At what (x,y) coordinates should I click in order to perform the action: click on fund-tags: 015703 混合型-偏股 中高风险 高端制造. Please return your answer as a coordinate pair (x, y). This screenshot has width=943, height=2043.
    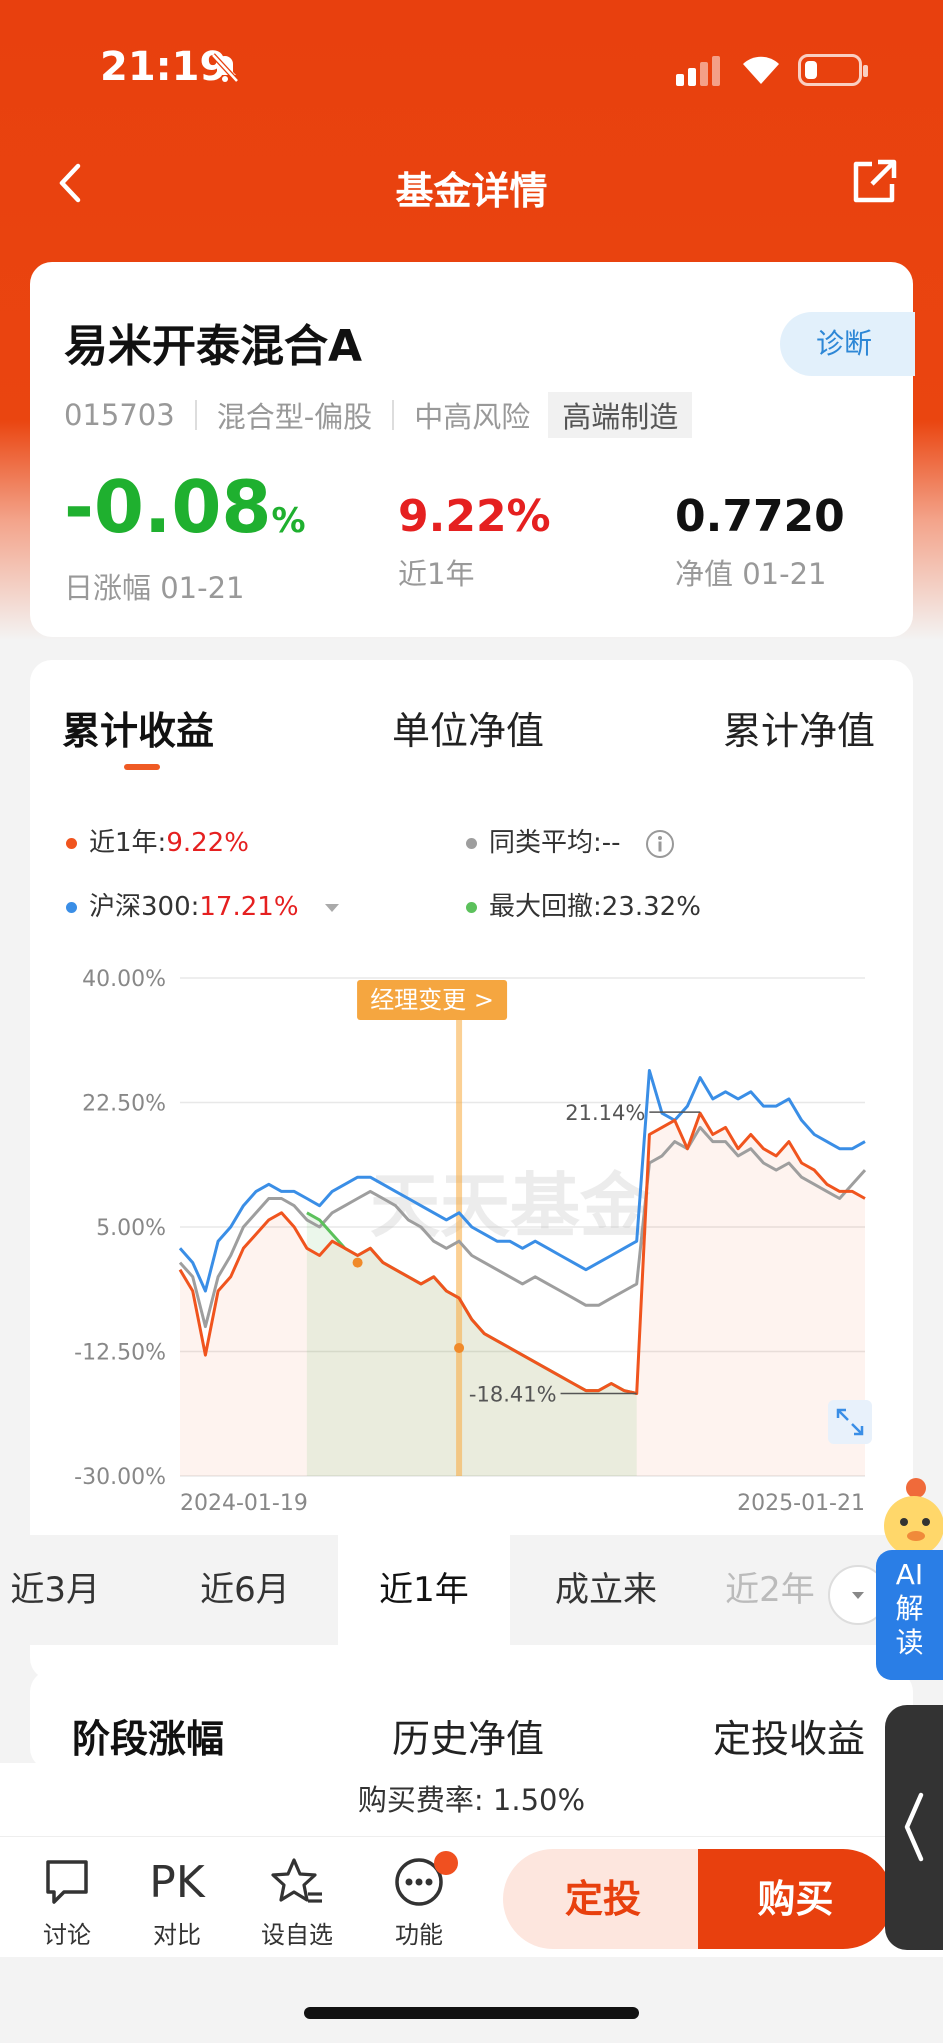
    Looking at the image, I should click on (378, 415).